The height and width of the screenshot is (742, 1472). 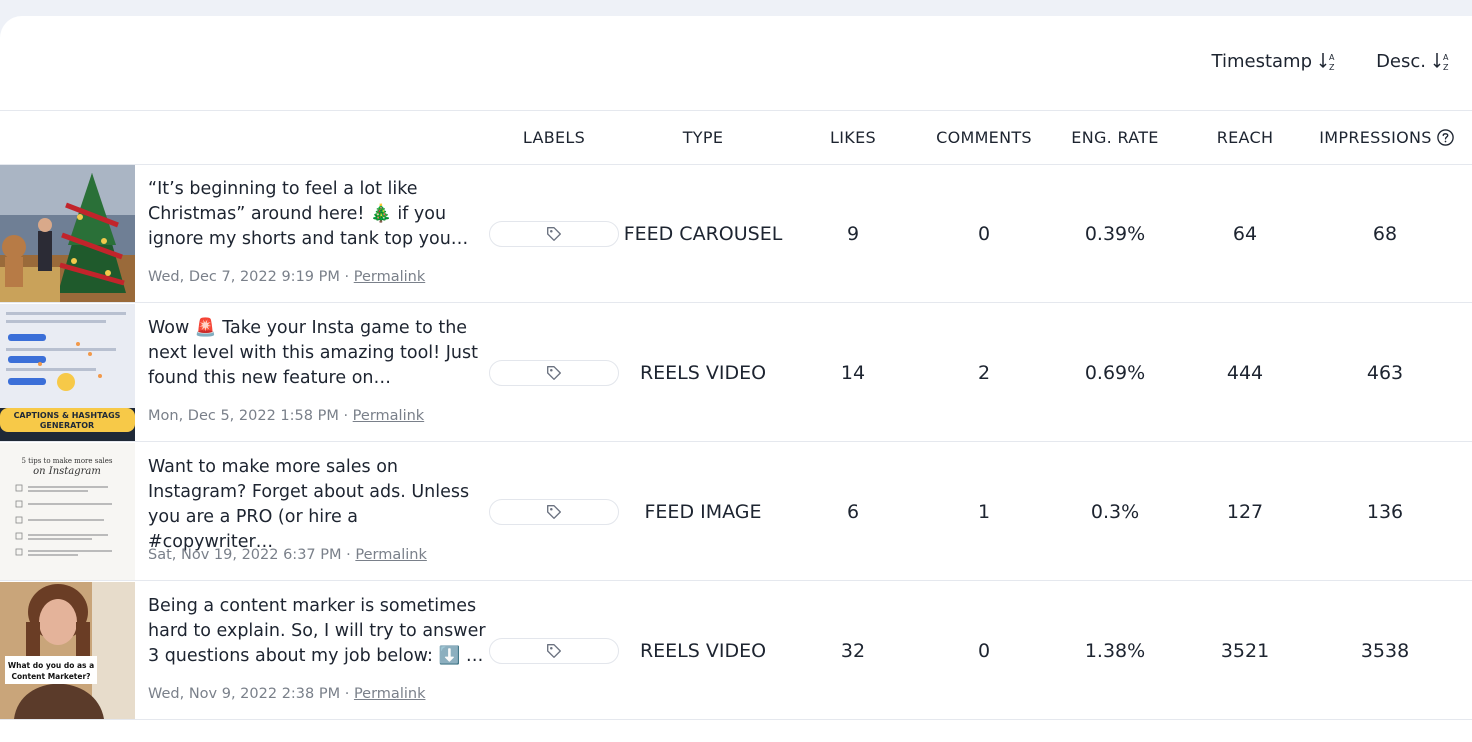 What do you see at coordinates (1385, 372) in the screenshot?
I see `post-impressions: 463` at bounding box center [1385, 372].